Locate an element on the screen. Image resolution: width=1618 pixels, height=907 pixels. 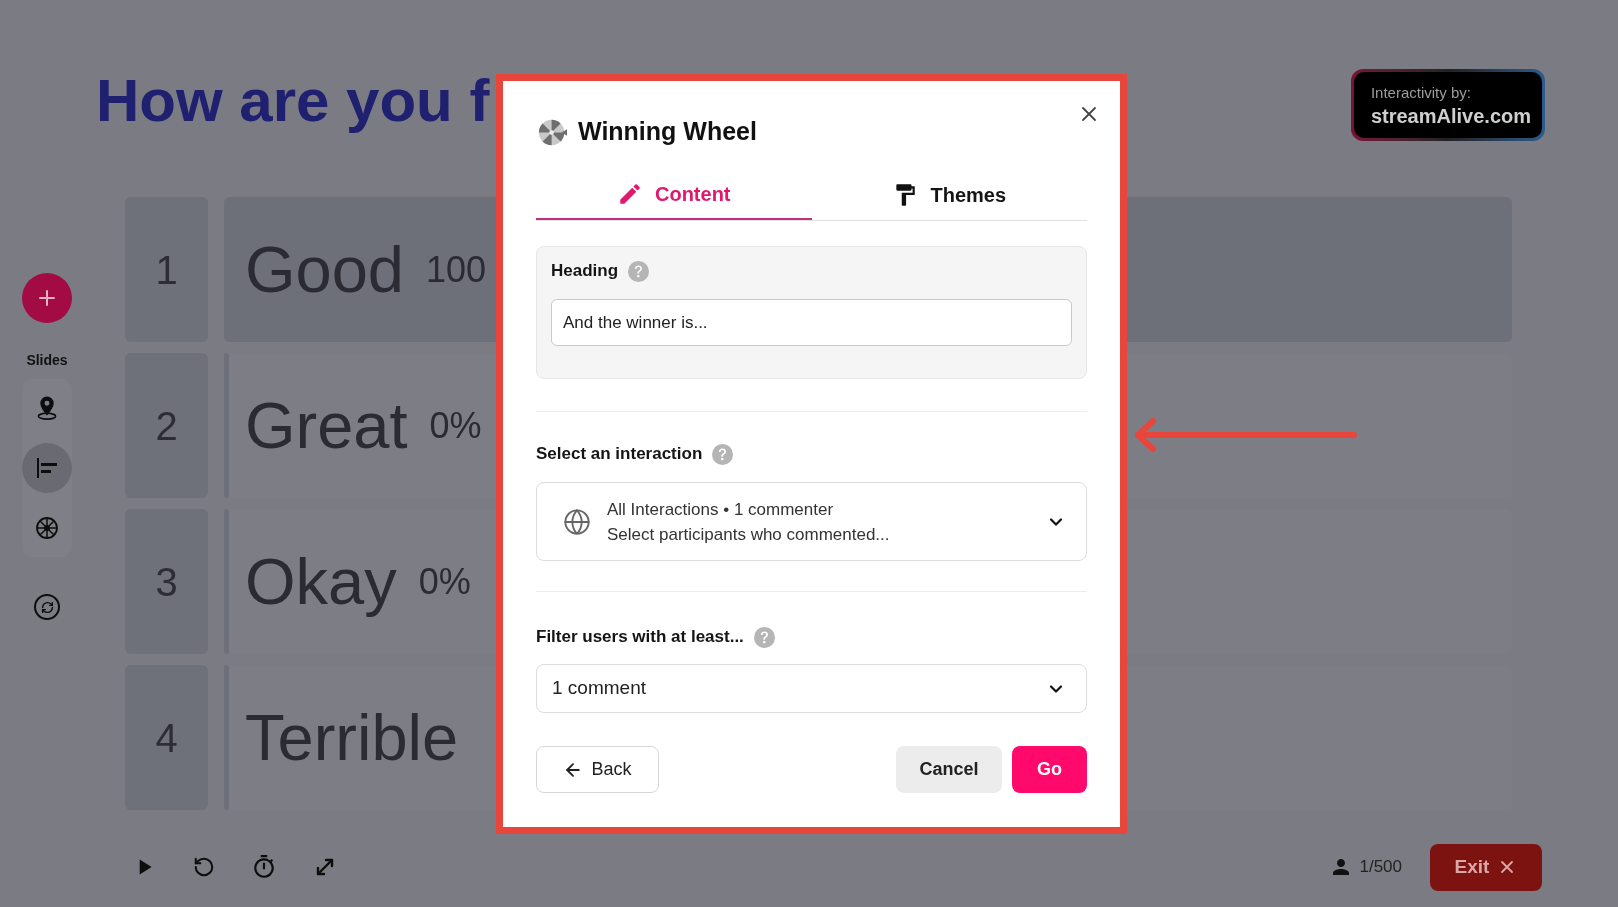
replay-icon is located at coordinates (204, 867).